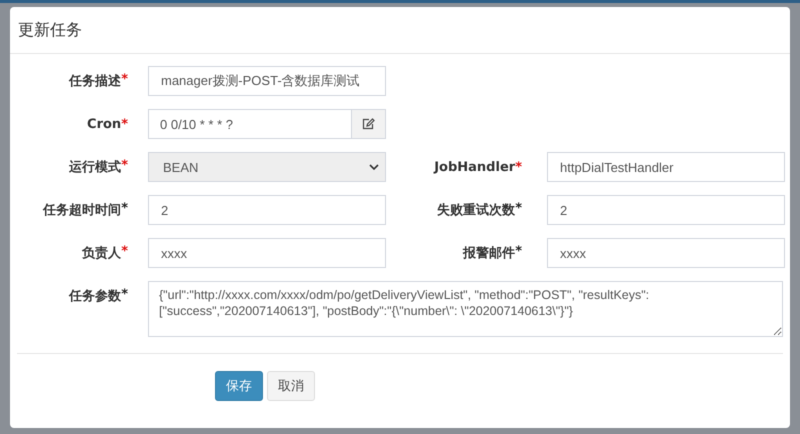 The image size is (800, 434). Describe the element at coordinates (666, 167) in the screenshot. I see `input-field: httpDialTestHandler` at that location.